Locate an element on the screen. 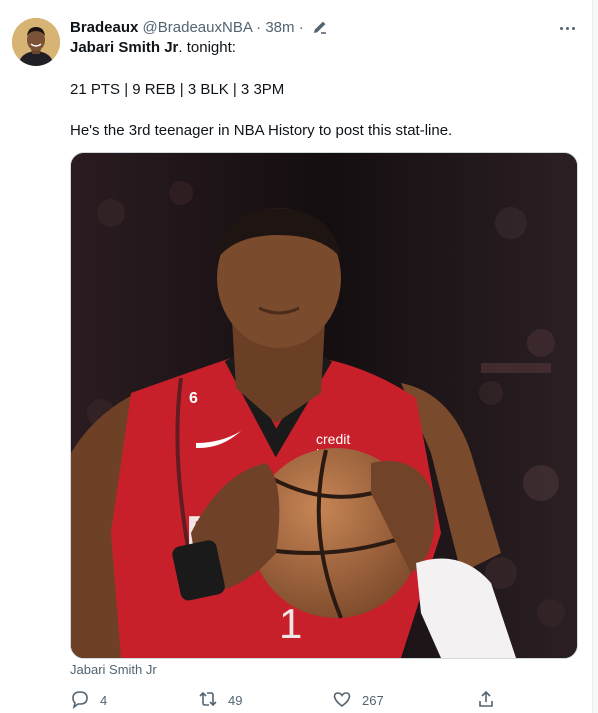  jersey-sponsor-1: credit is located at coordinates (333, 439).